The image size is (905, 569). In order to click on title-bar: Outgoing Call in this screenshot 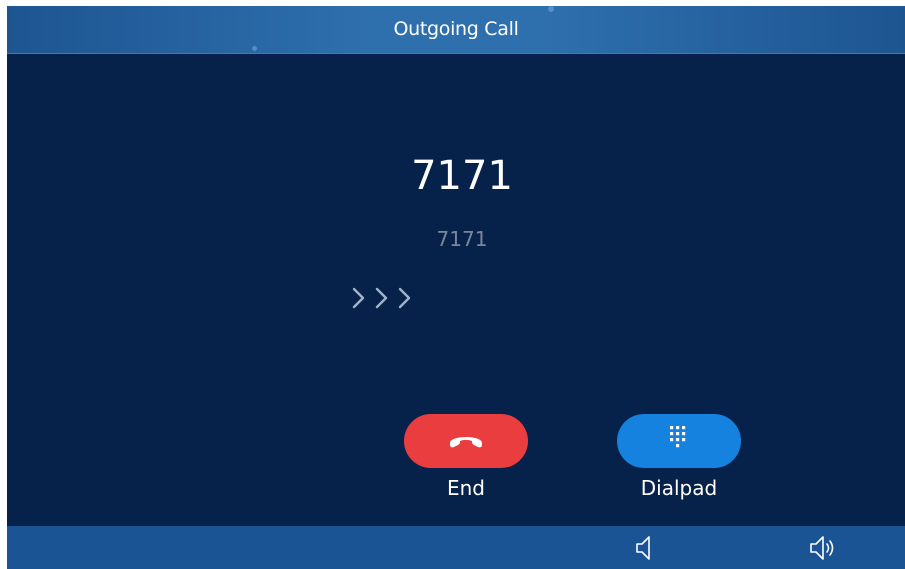, I will do `click(456, 30)`.